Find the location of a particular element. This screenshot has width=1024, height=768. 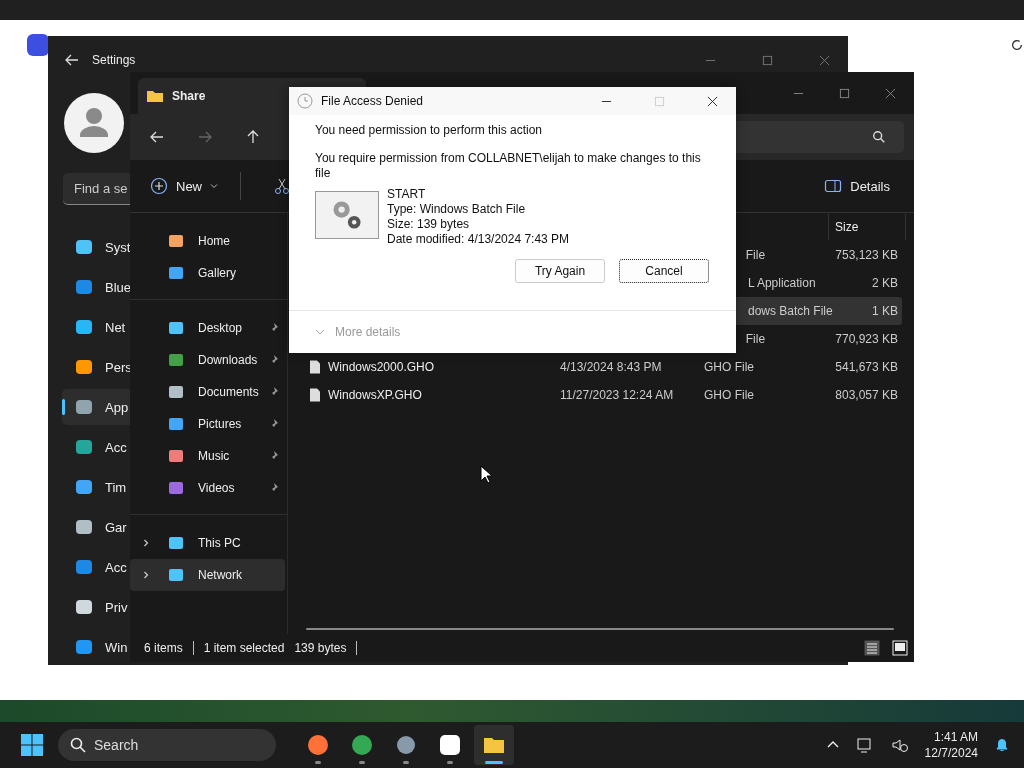

nav-pane-item: Downloads is located at coordinates (207, 360).